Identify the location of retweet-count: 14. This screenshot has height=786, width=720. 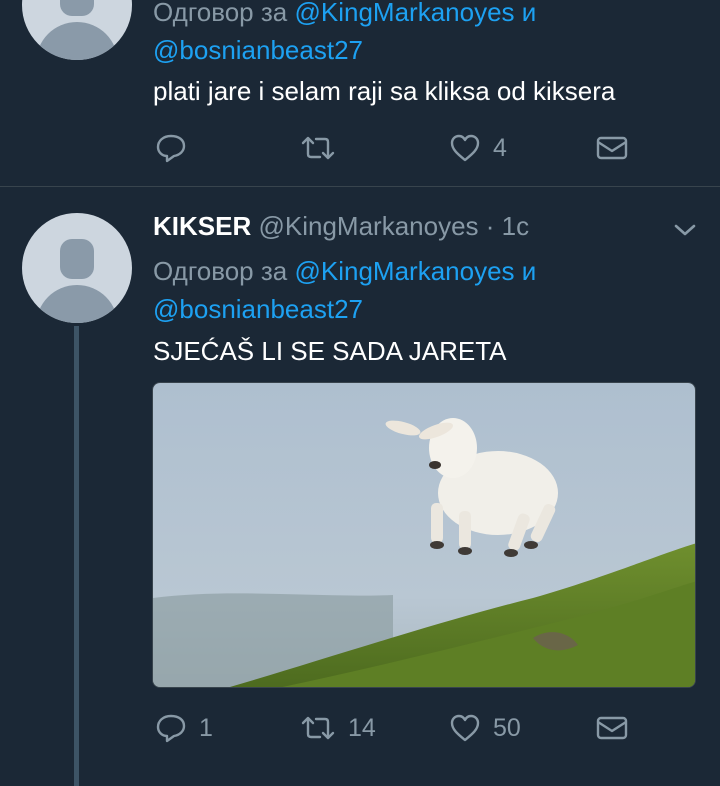
(362, 727).